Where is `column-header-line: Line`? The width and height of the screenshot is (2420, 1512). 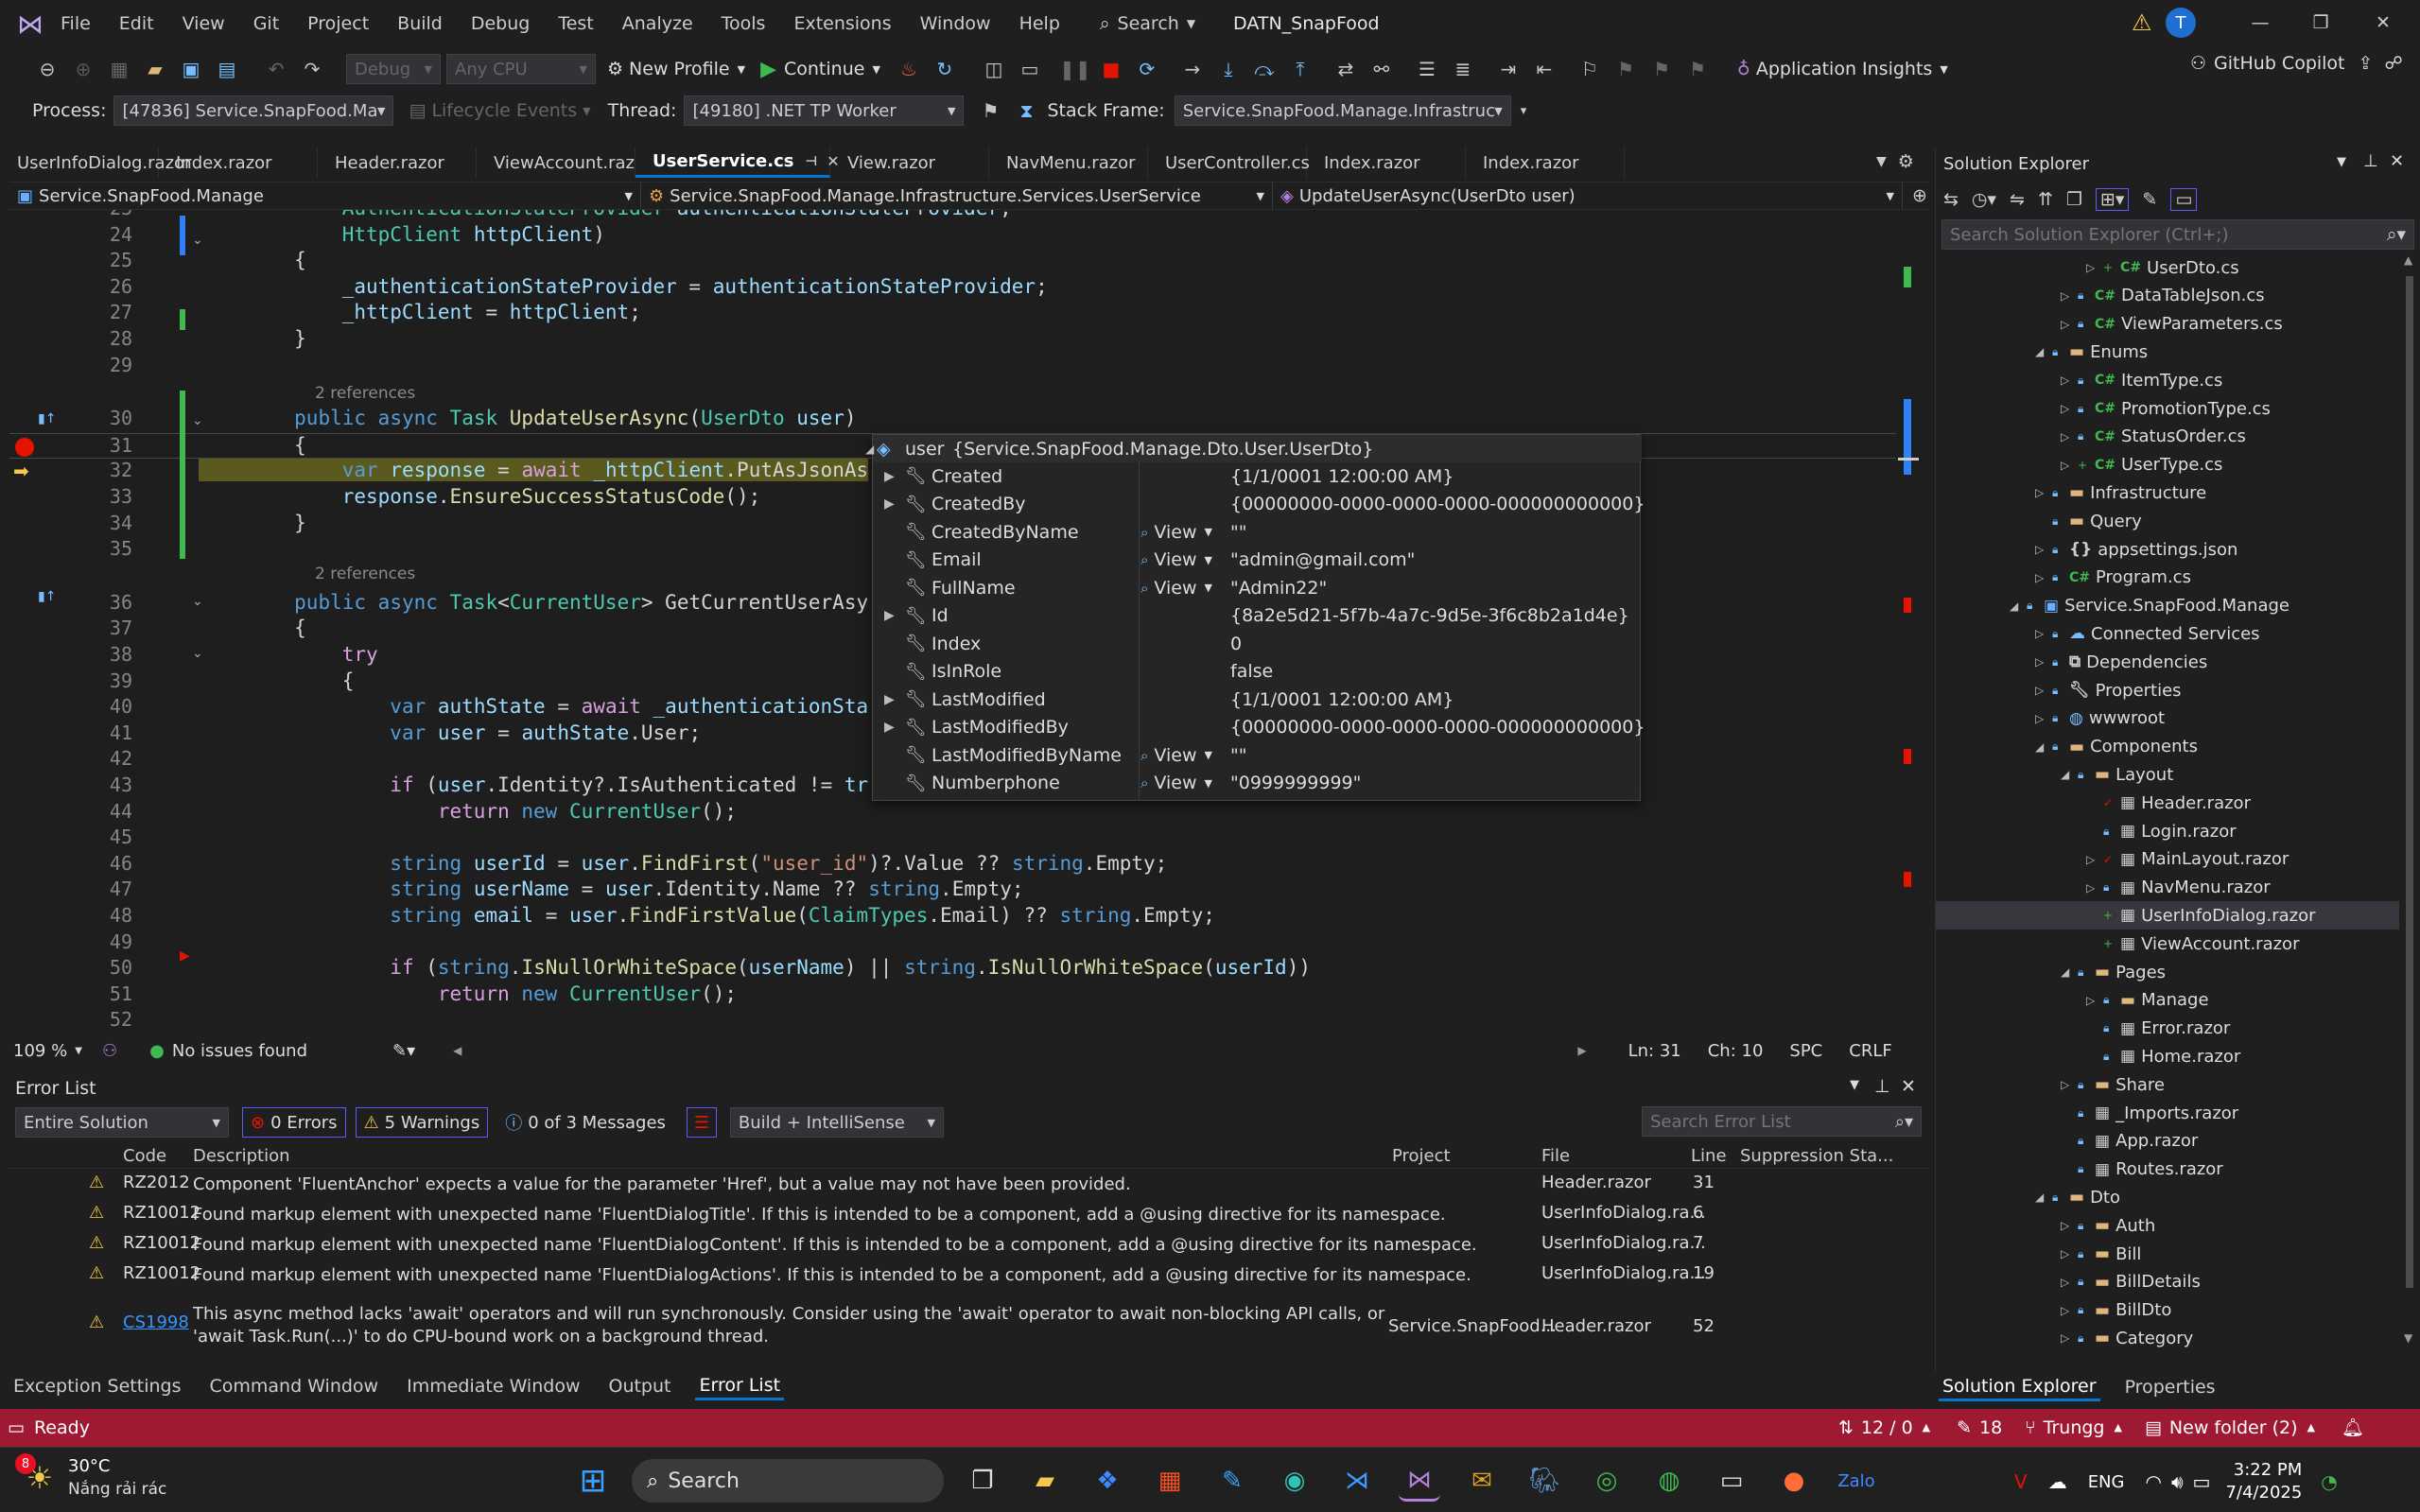 column-header-line: Line is located at coordinates (1709, 1156).